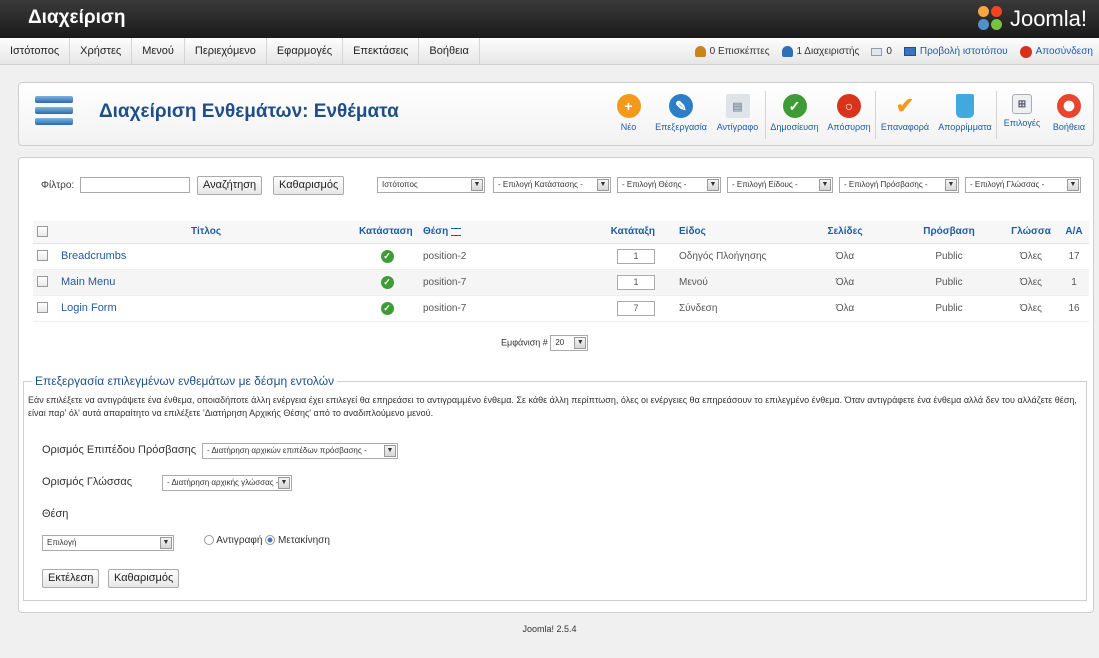  I want to click on publish-button: ✓ Δημοσίευση, so click(794, 115).